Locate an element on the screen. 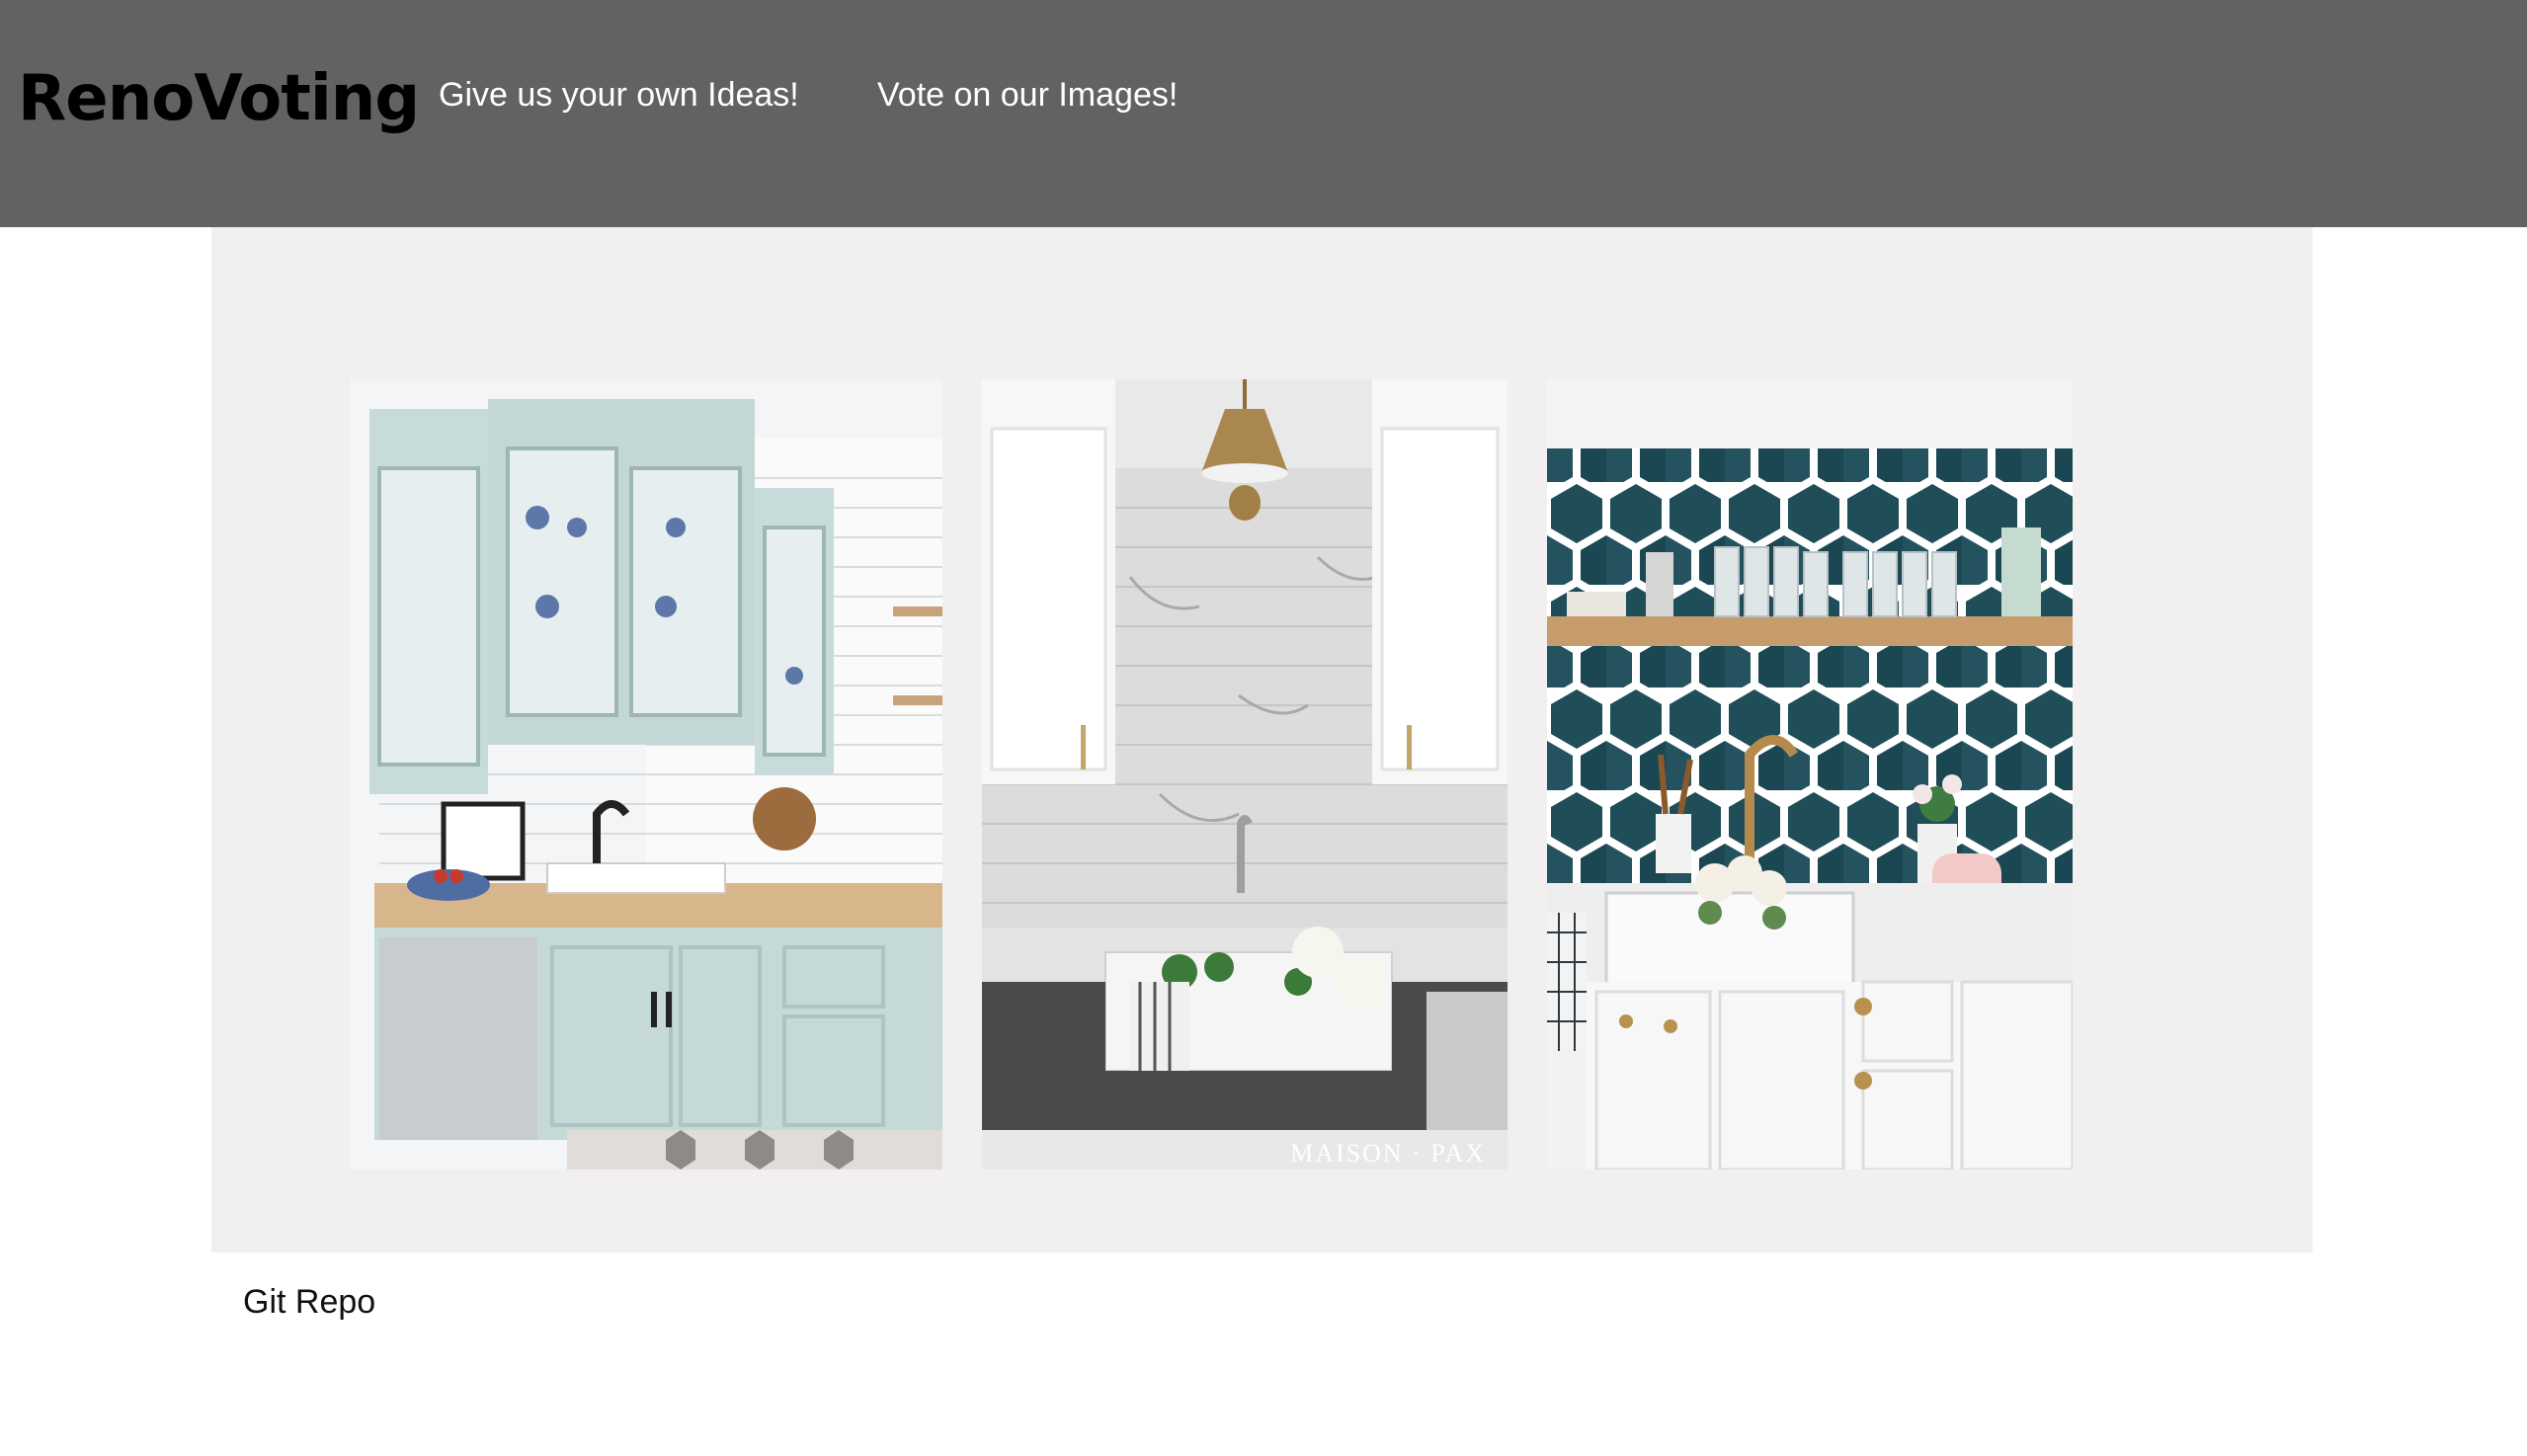 The width and height of the screenshot is (2527, 1456). site-logo: RenoVoting is located at coordinates (219, 98).